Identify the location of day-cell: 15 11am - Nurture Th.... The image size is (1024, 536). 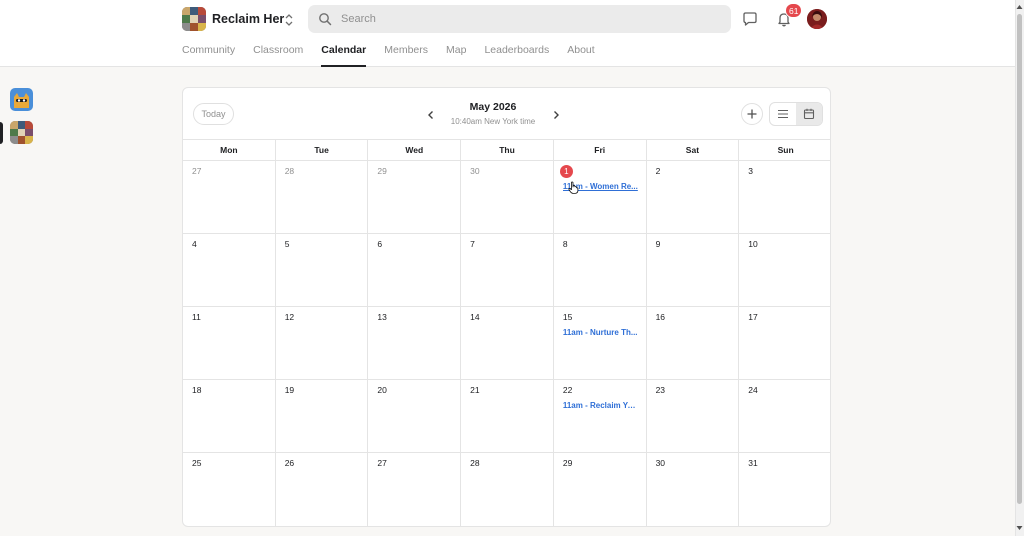
(600, 343).